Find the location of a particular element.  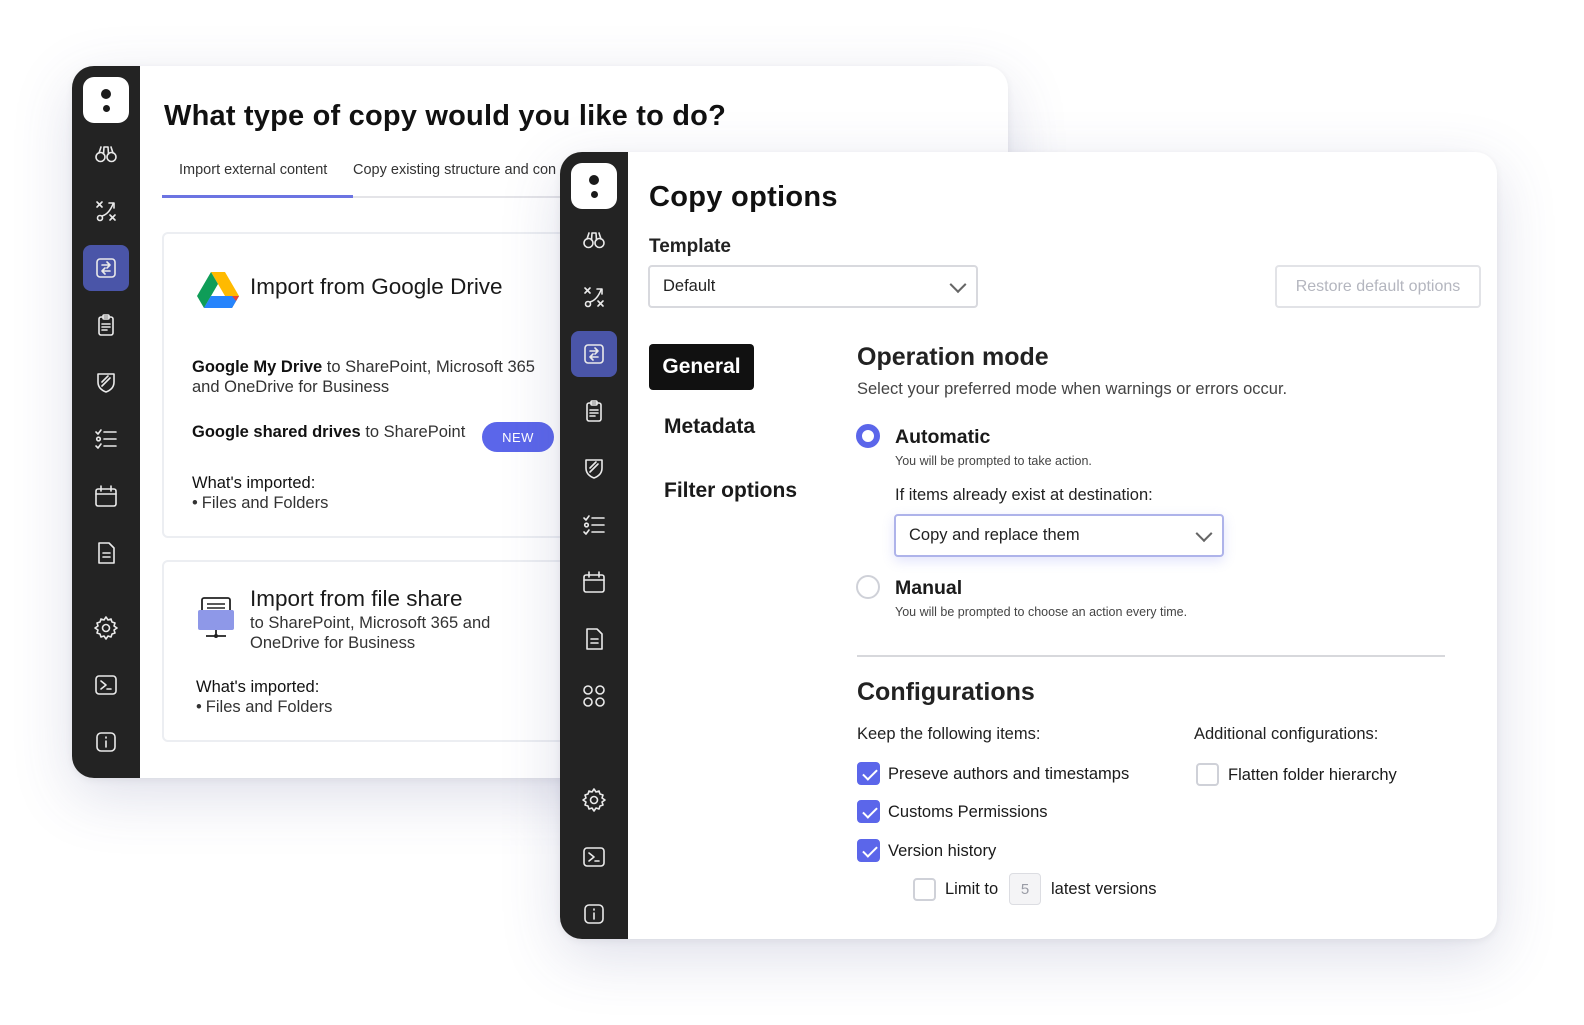

custom-permissions-checkbox is located at coordinates (868, 811).